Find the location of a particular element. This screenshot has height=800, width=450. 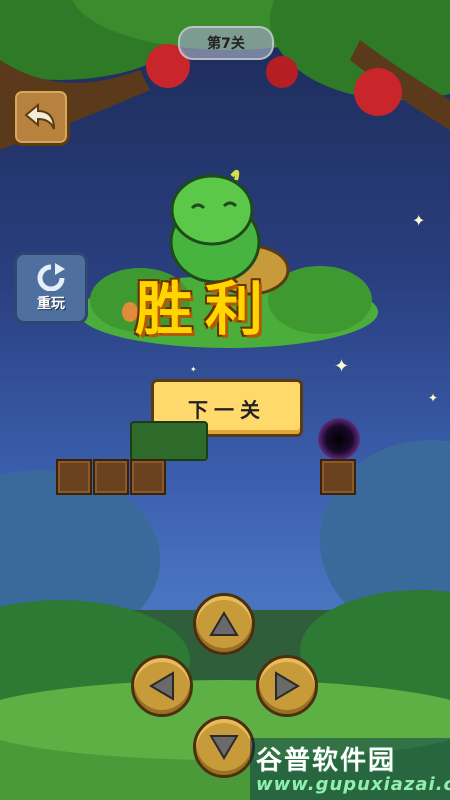

restart-button: 重玩 is located at coordinates (51, 288).